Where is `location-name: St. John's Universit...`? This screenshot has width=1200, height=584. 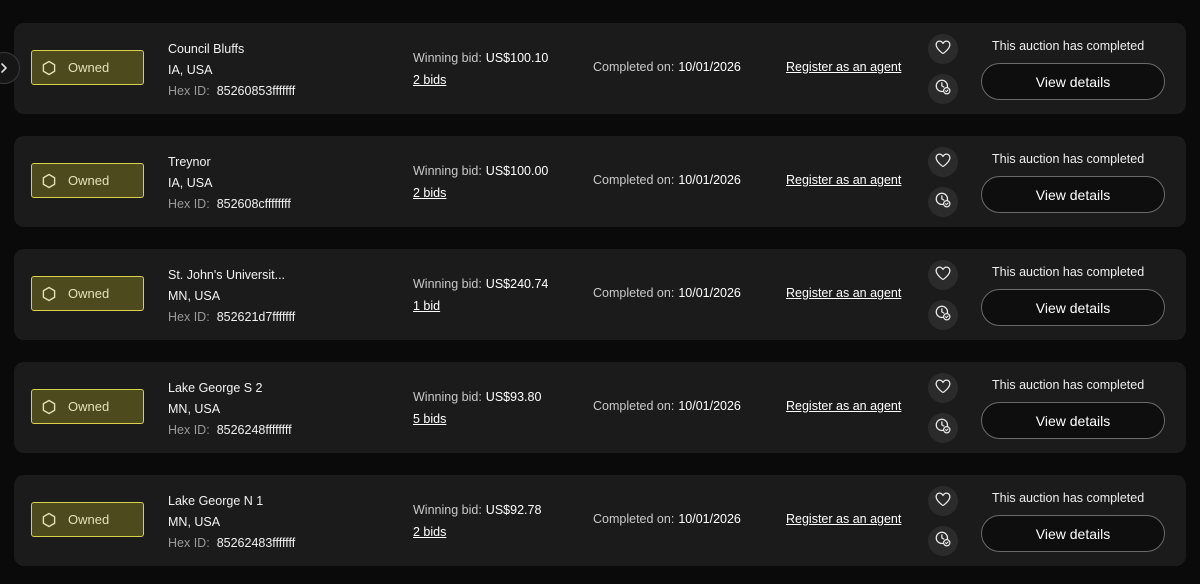
location-name: St. John's Universit... is located at coordinates (227, 275).